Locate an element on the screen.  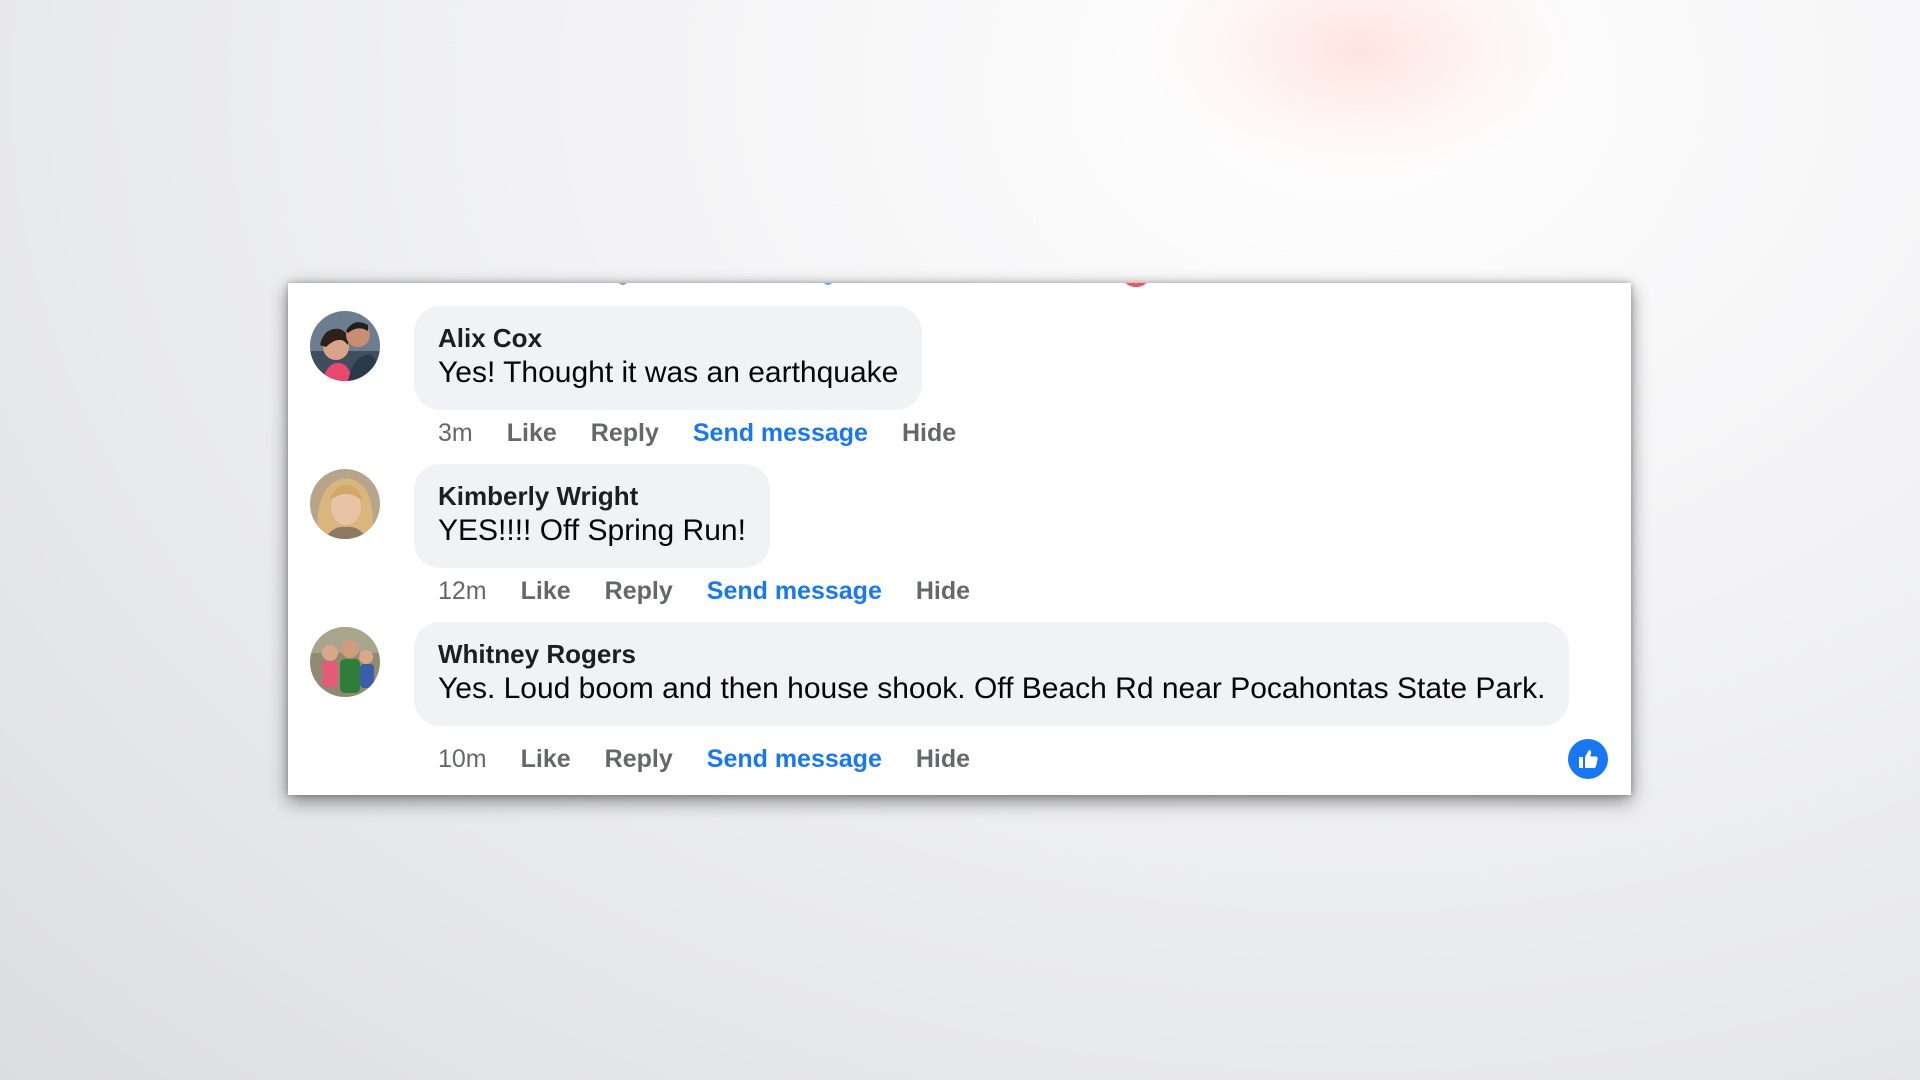
comment-text: Yes! Thought it was an earthquake is located at coordinates (668, 372).